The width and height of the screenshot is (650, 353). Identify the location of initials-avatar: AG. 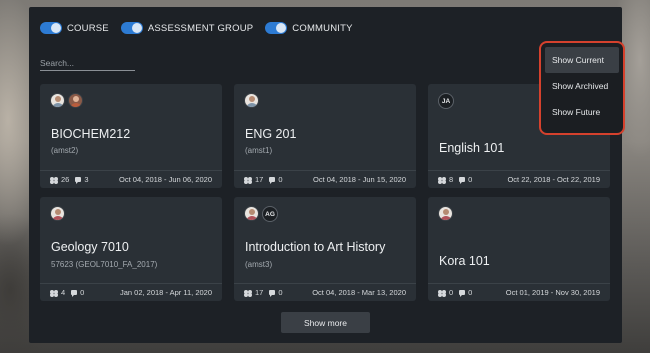
(270, 214).